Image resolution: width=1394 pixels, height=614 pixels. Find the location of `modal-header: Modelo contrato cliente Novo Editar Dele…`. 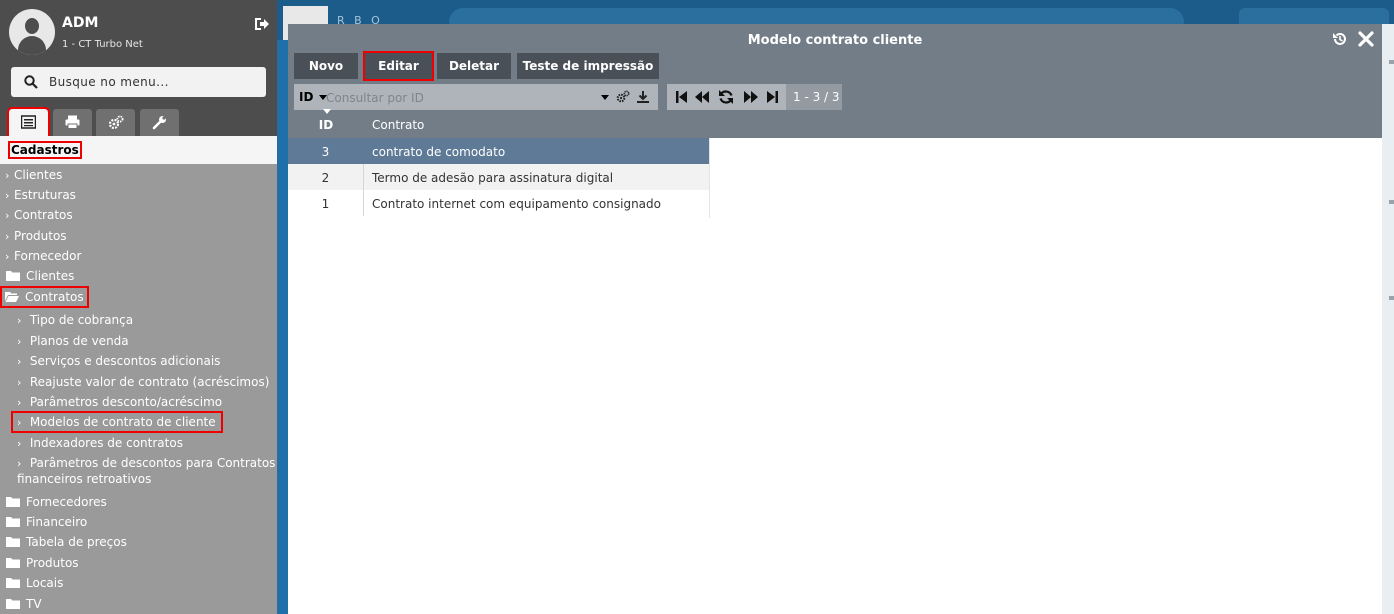

modal-header: Modelo contrato cliente Novo Editar Dele… is located at coordinates (835, 81).